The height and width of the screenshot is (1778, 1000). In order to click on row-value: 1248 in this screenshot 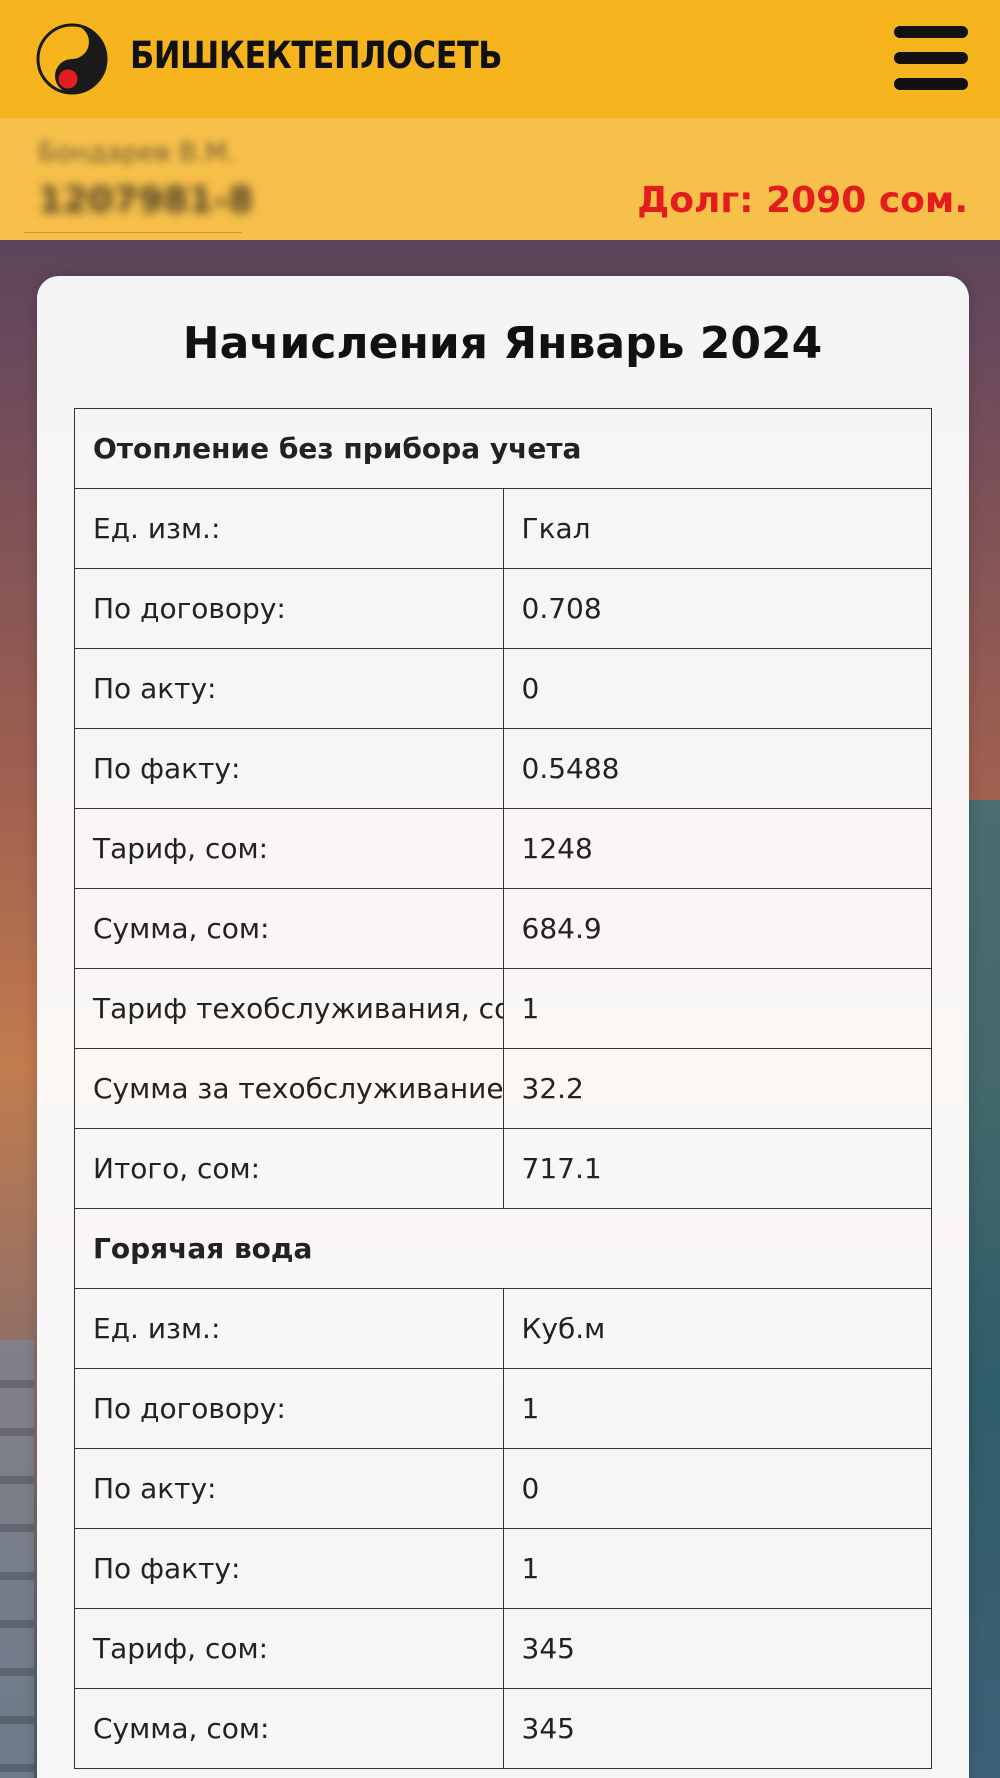, I will do `click(717, 848)`.